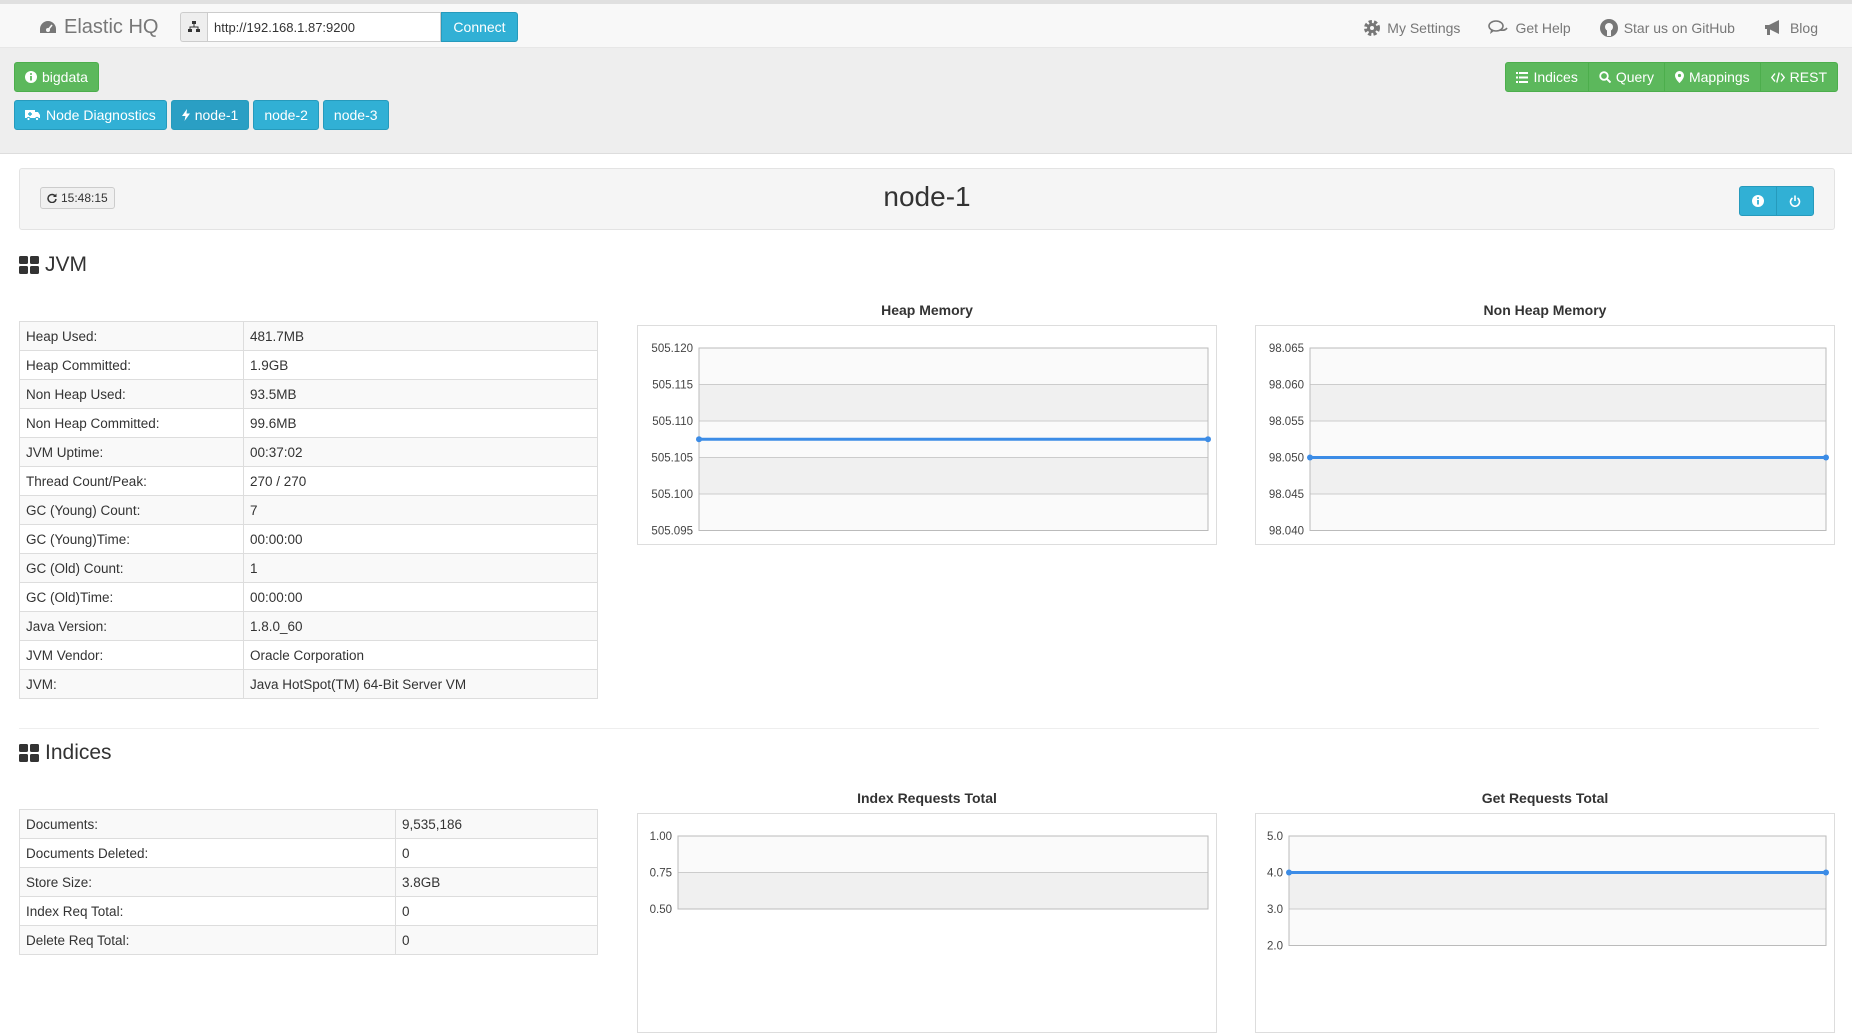 The height and width of the screenshot is (1034, 1852). I want to click on jvm-stat-row: JVM: Java HotSpot(TM) 64-Bit Server VM, so click(308, 684).